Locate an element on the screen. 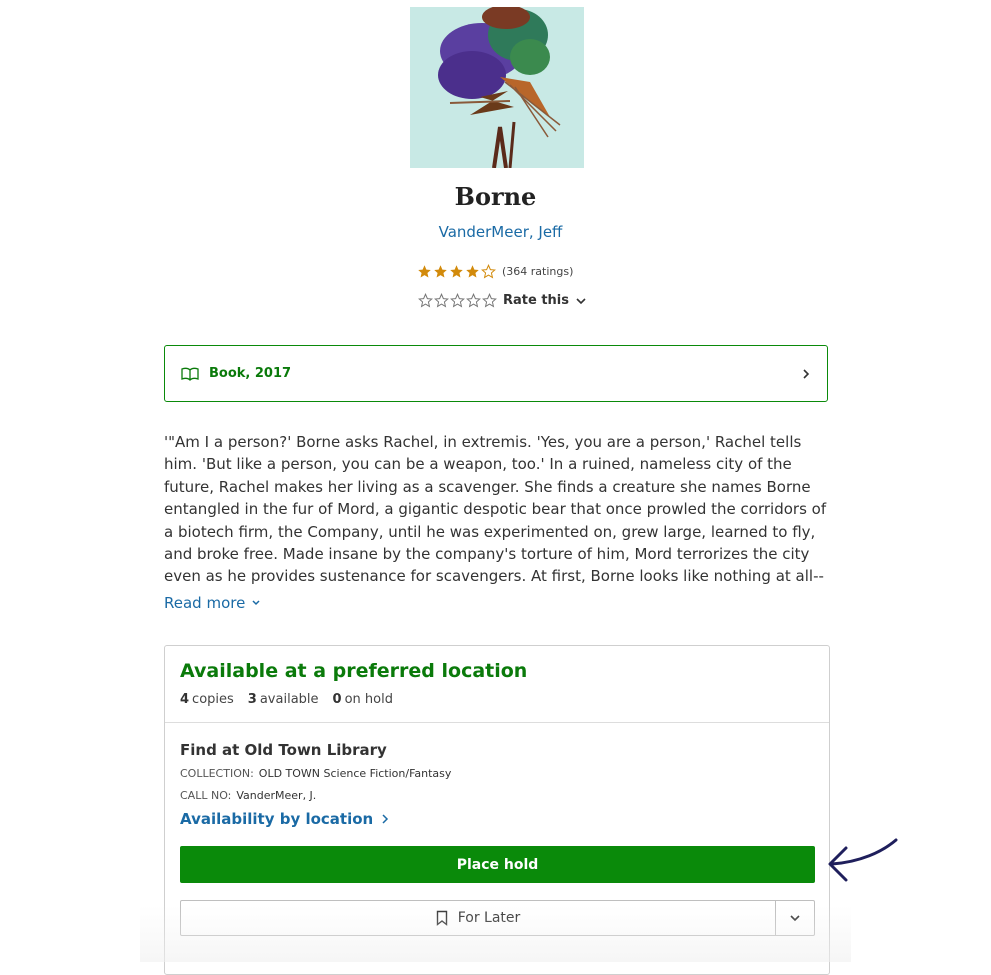 This screenshot has height=975, width=991. rate-this-label: Rate this is located at coordinates (536, 300).